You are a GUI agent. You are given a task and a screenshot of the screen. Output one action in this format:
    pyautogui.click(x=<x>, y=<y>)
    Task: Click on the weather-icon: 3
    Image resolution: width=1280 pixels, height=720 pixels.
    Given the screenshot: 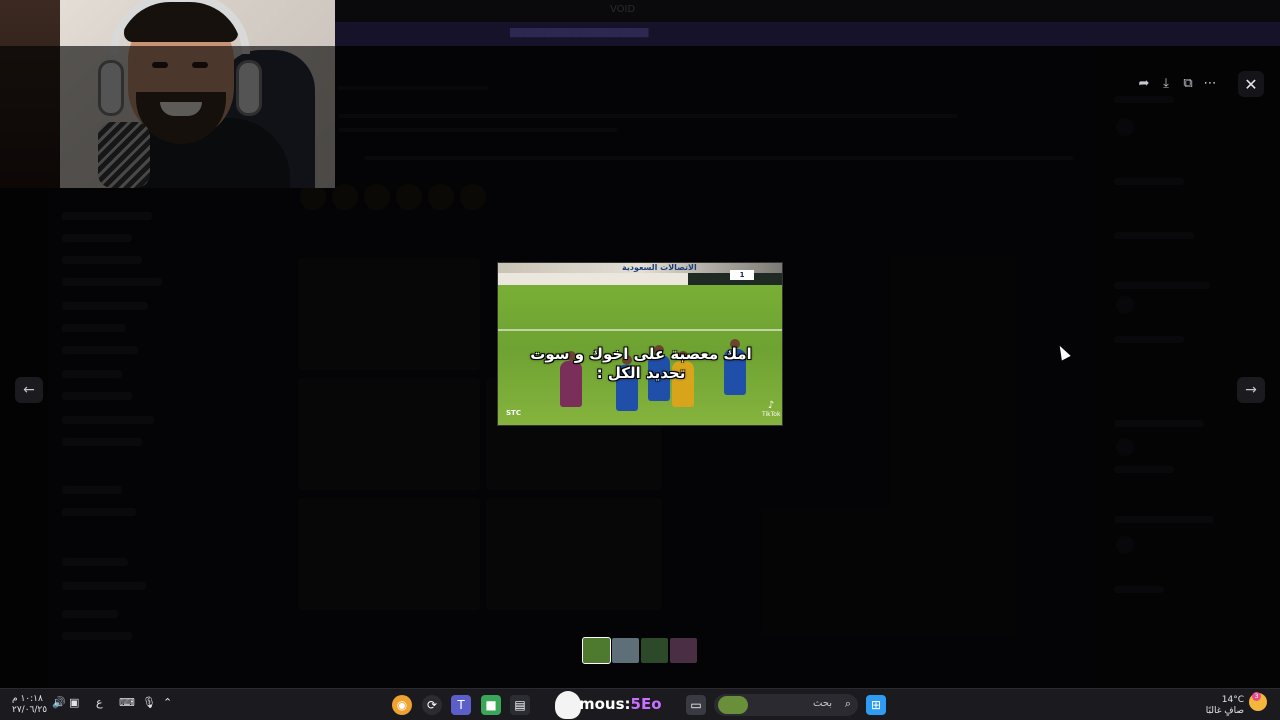 What is the action you would take?
    pyautogui.click(x=1258, y=701)
    